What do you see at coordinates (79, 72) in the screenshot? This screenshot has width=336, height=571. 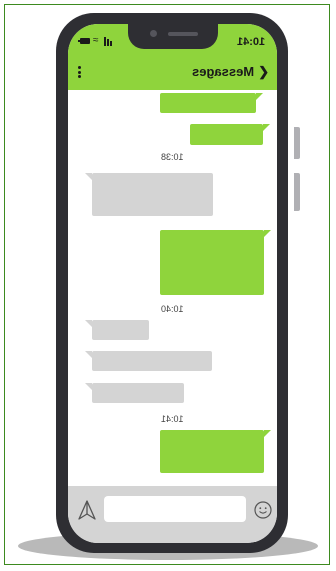 I see `kebab-menu-icon` at bounding box center [79, 72].